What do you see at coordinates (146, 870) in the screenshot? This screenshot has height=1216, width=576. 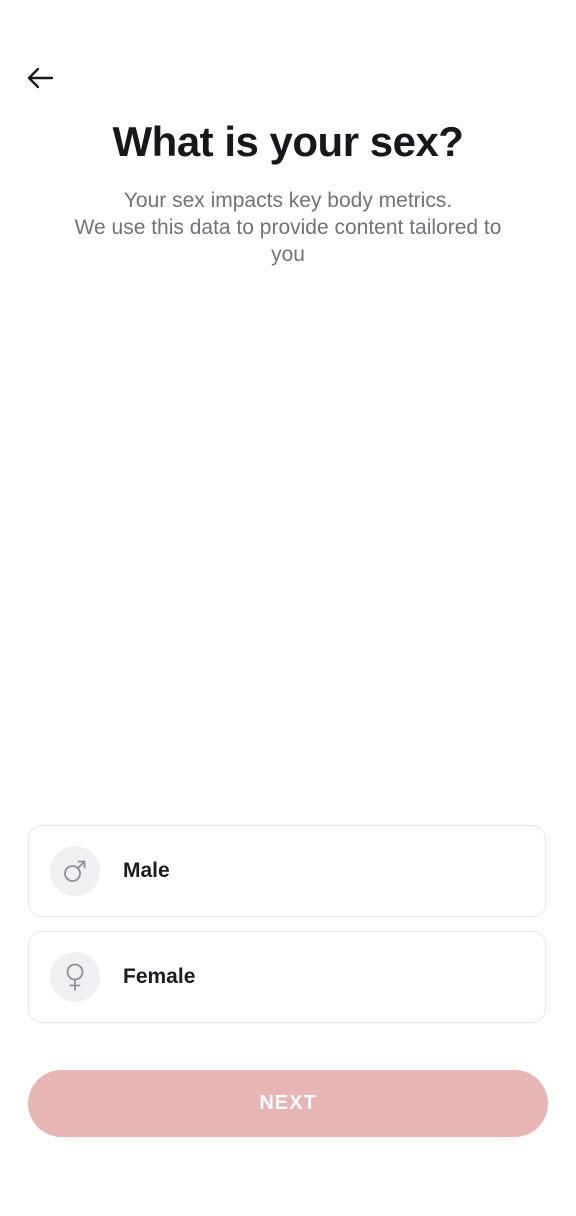 I see `option-male-label: Male` at bounding box center [146, 870].